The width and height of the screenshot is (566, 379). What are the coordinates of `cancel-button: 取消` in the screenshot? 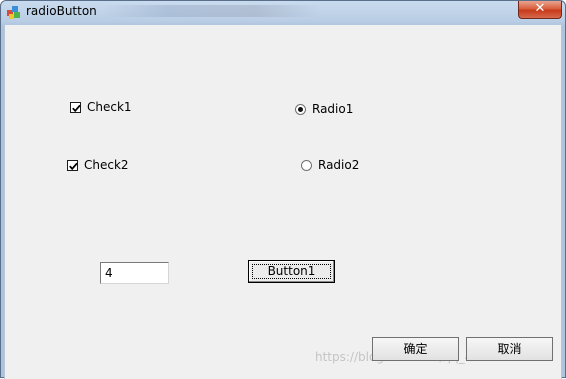 It's located at (509, 349).